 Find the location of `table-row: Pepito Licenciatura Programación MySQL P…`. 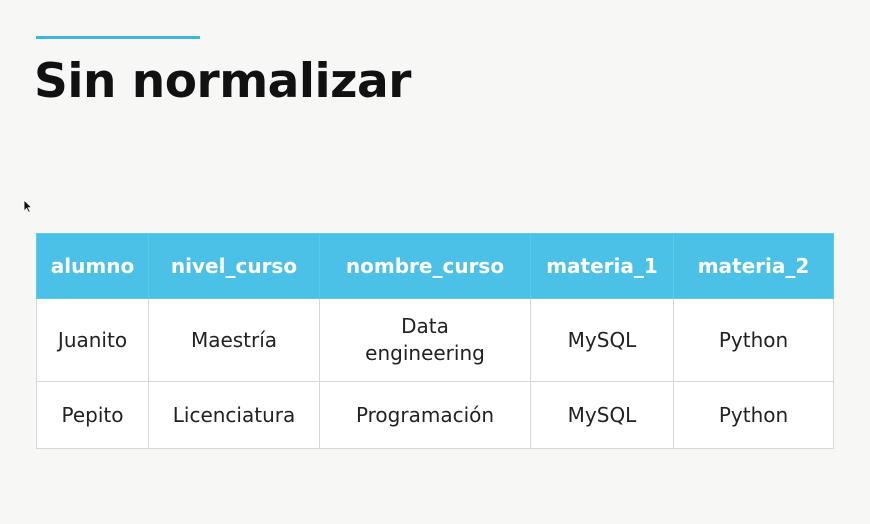

table-row: Pepito Licenciatura Programación MySQL P… is located at coordinates (435, 415).